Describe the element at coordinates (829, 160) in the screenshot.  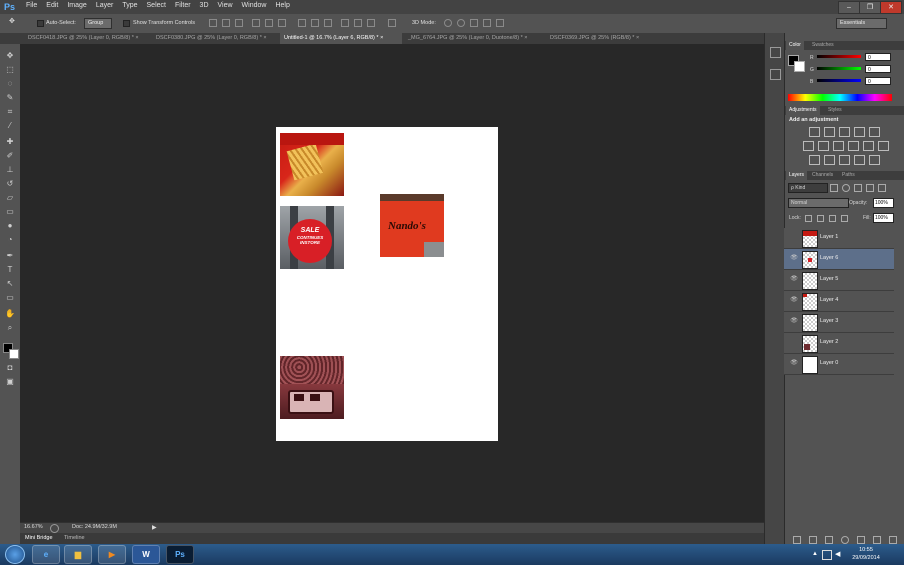
I see `posterize-icon` at that location.